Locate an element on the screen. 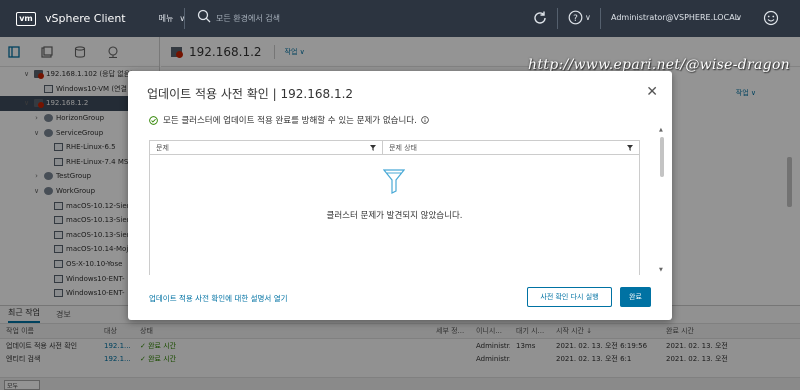 The image size is (800, 390). check-circle-icon is located at coordinates (153, 120).